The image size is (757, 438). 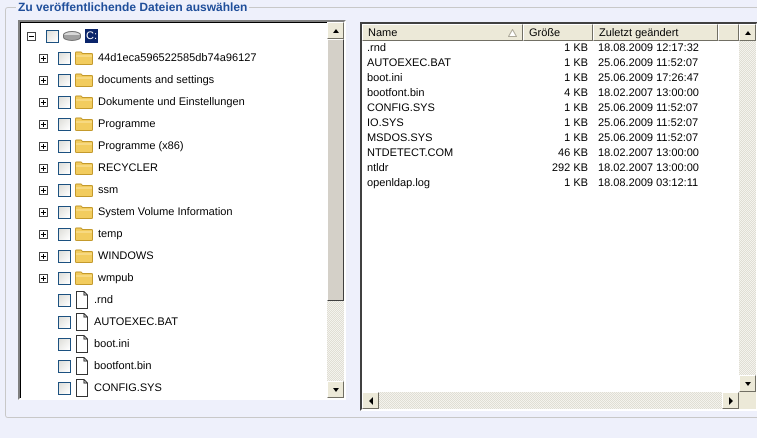 I want to click on file-name-cell-text: MSDOS.SYS, so click(x=400, y=138).